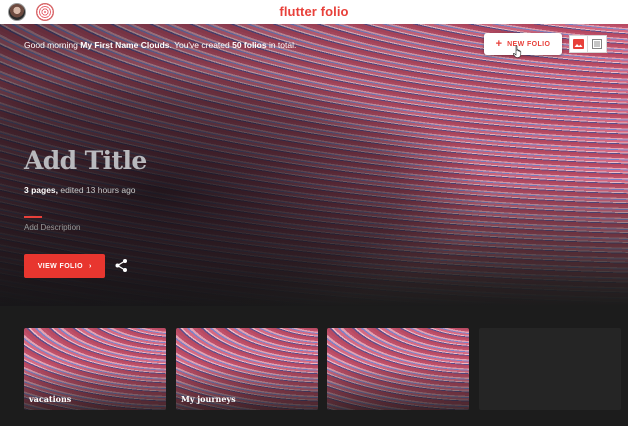 The width and height of the screenshot is (628, 426). Describe the element at coordinates (41, 190) in the screenshot. I see `page-count: 3 pages,` at that location.